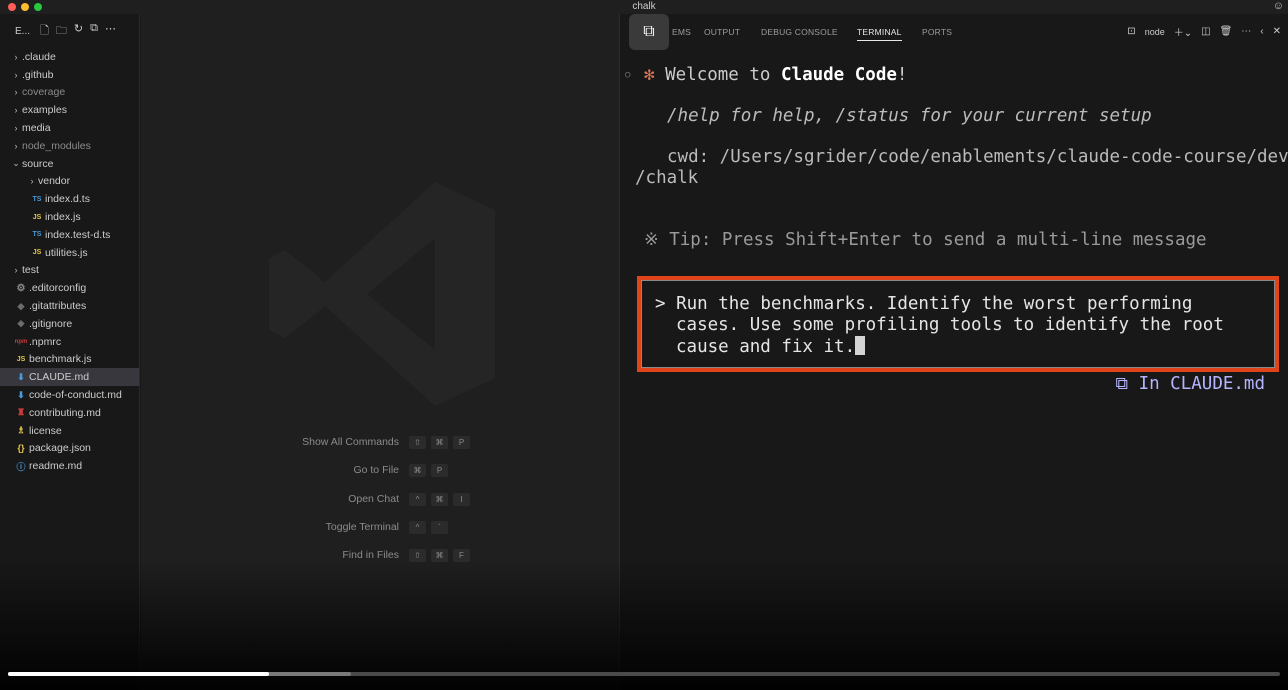 The height and width of the screenshot is (690, 1288). I want to click on tree-item: ◆ .gitignore, so click(69, 324).